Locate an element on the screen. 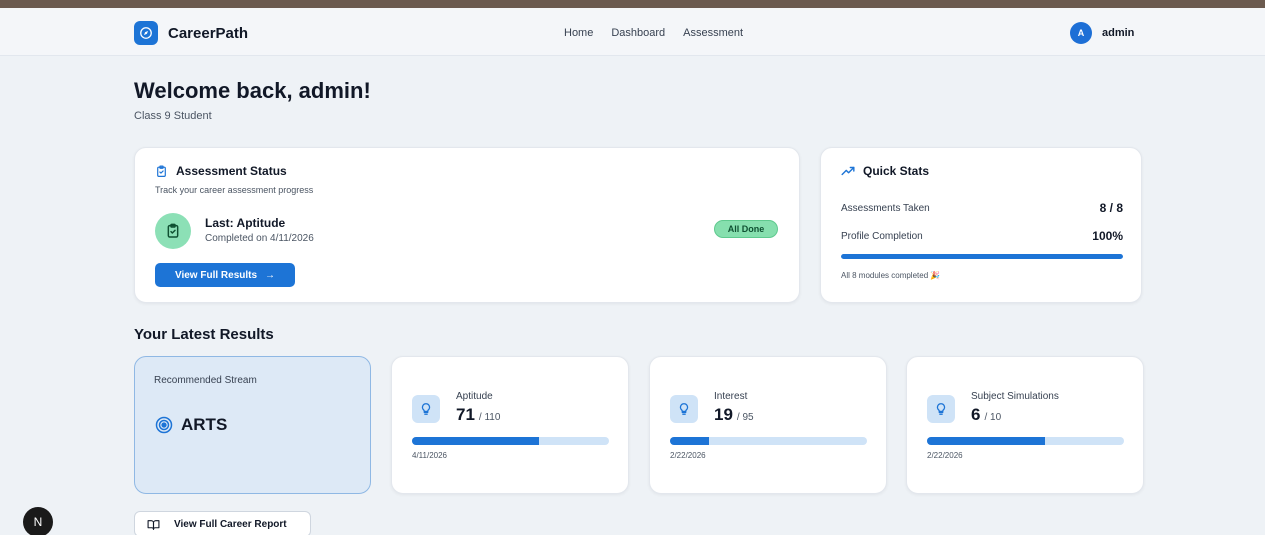 Image resolution: width=1265 pixels, height=535 pixels. book-open-icon is located at coordinates (153, 524).